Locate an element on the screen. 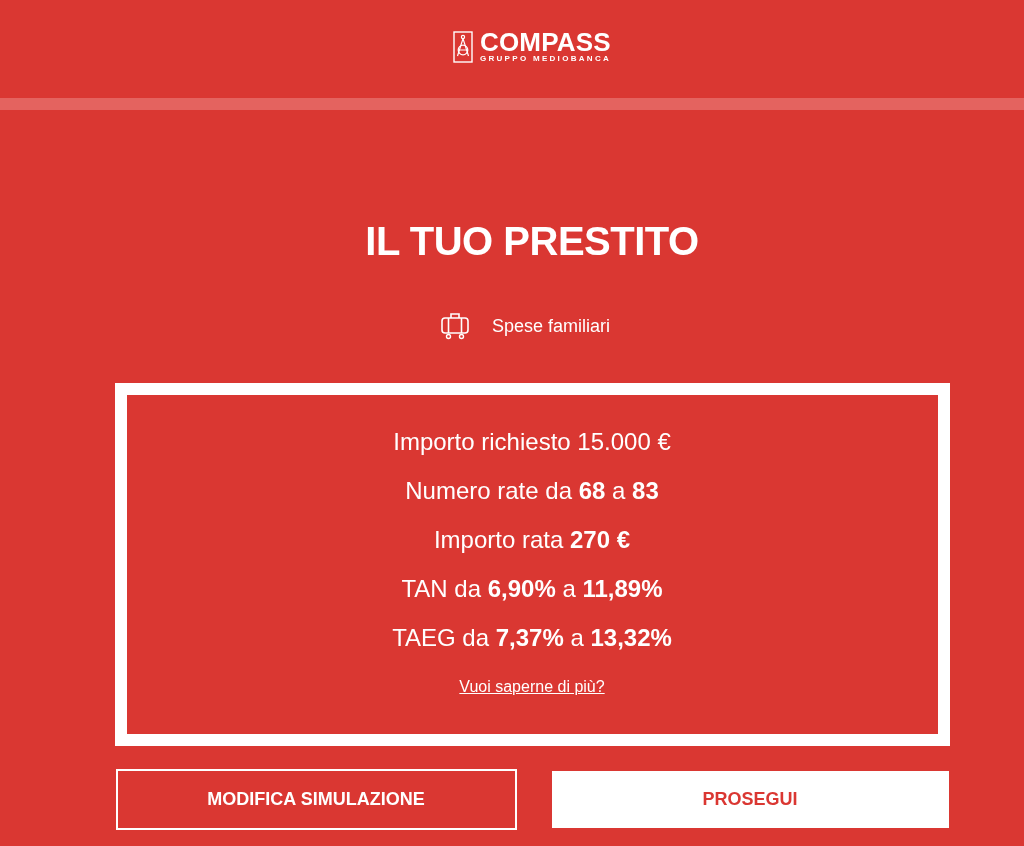 The height and width of the screenshot is (846, 1024). primary-button: PROSEGUI is located at coordinates (750, 799).